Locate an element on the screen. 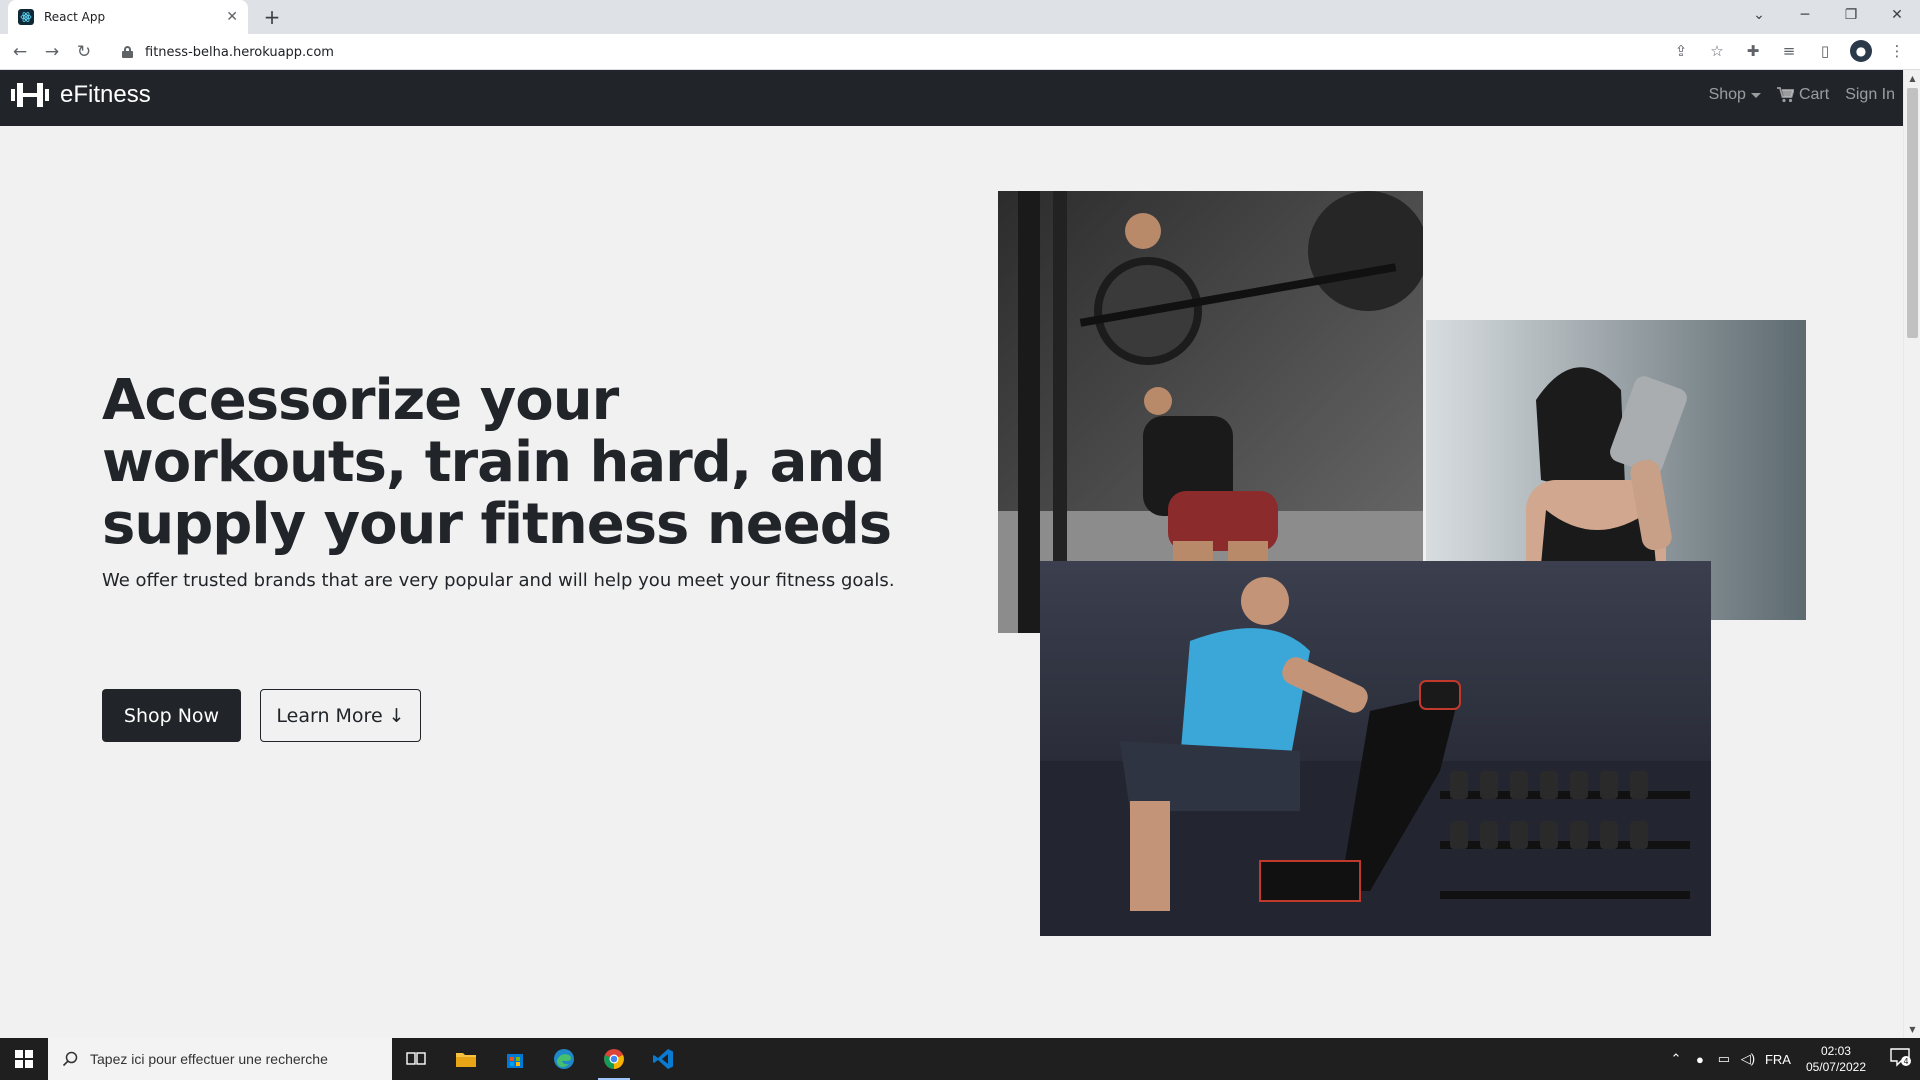 The image size is (1920, 1080). tab-title: React App is located at coordinates (75, 17).